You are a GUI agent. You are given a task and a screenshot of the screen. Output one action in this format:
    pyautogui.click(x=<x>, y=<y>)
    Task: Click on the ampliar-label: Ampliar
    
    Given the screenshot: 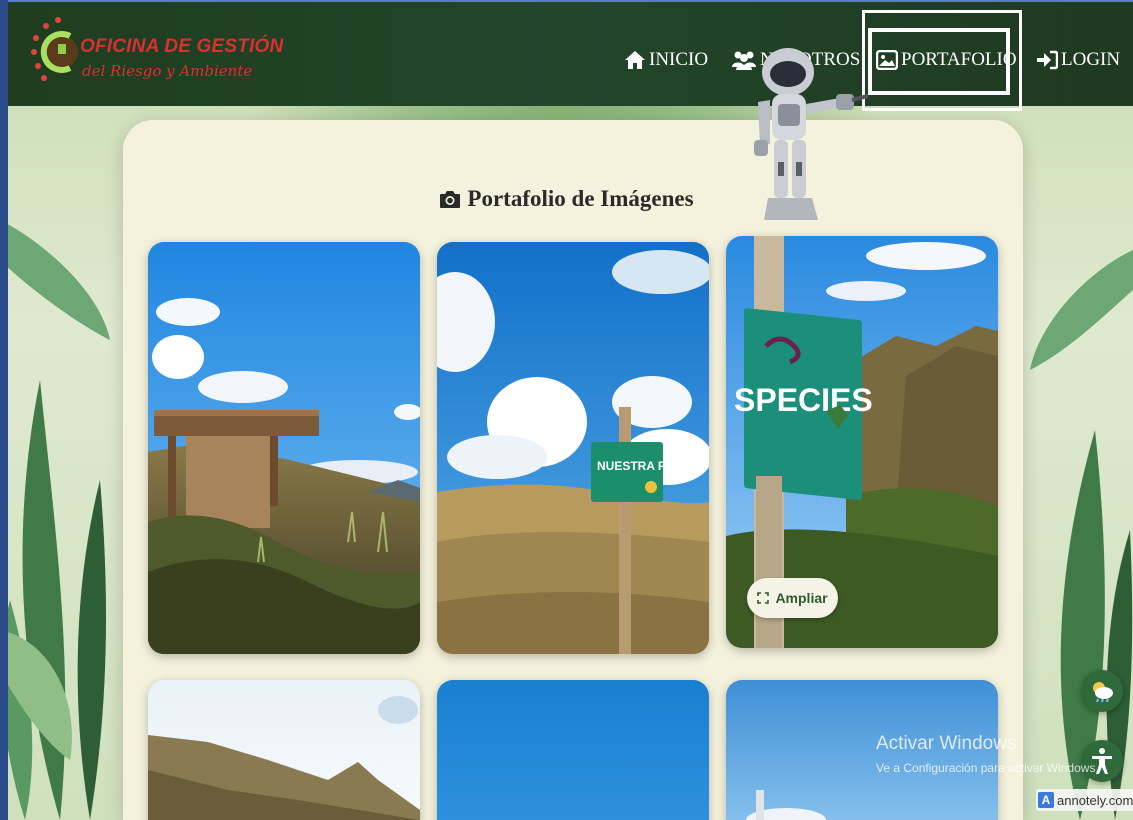 What is the action you would take?
    pyautogui.click(x=801, y=598)
    